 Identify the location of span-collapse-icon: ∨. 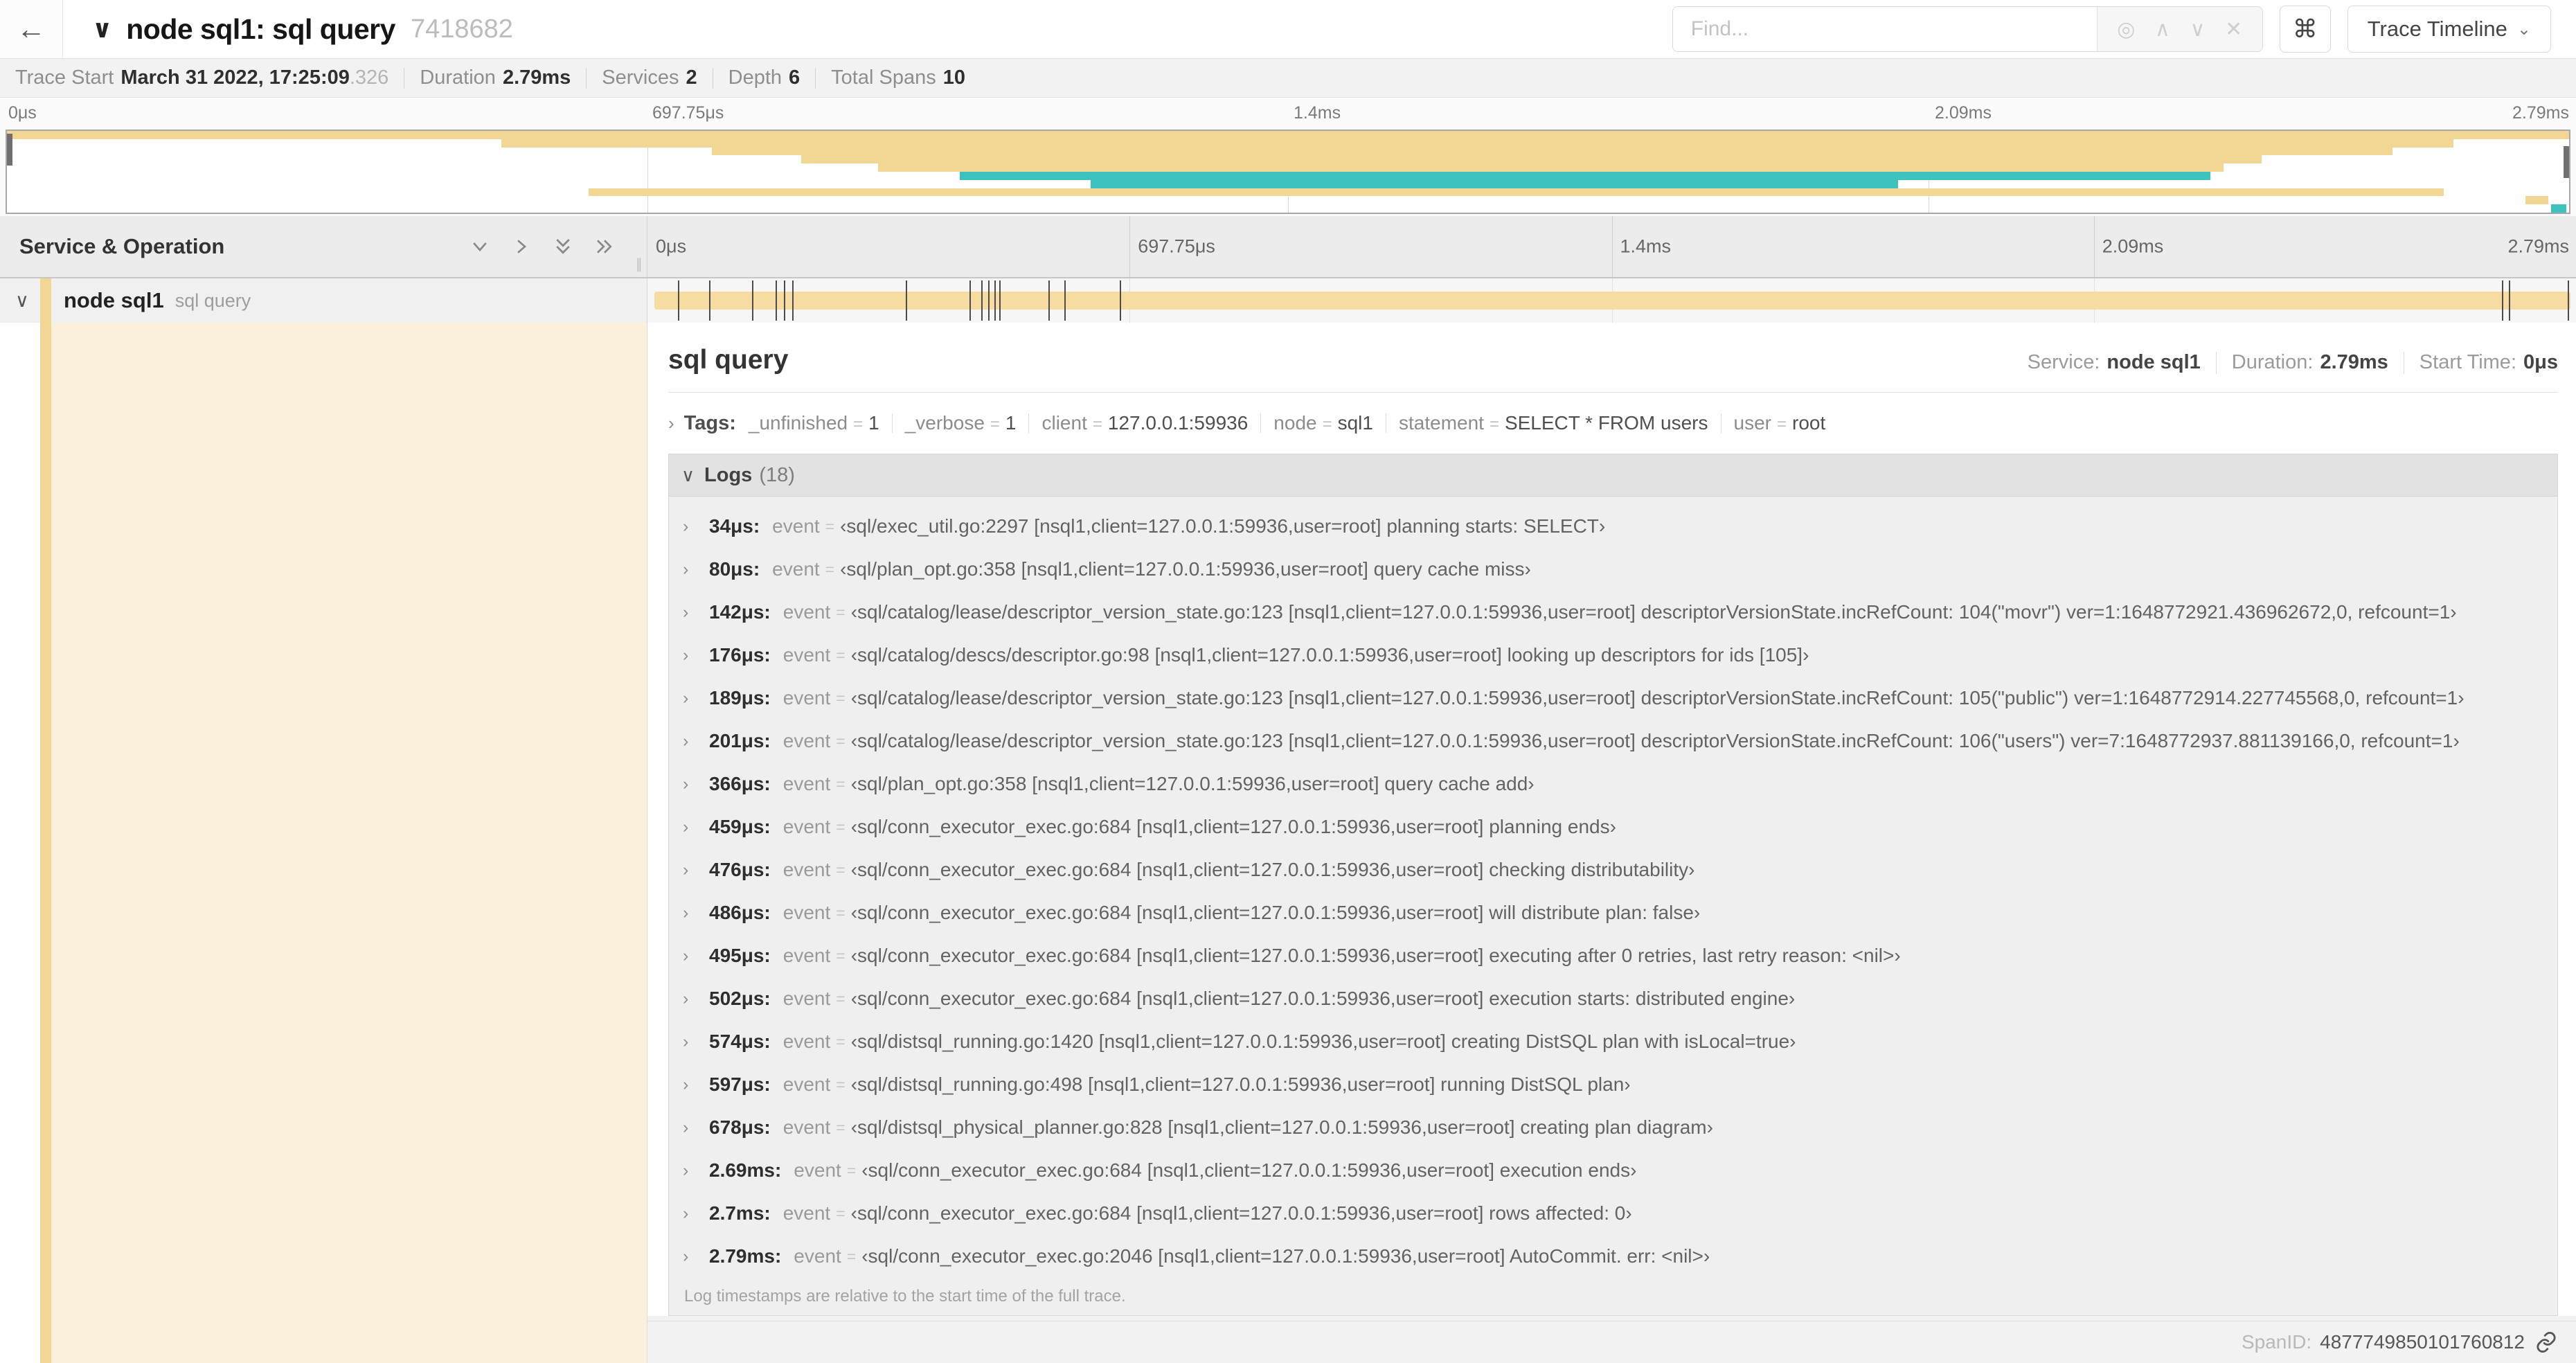
(27, 301).